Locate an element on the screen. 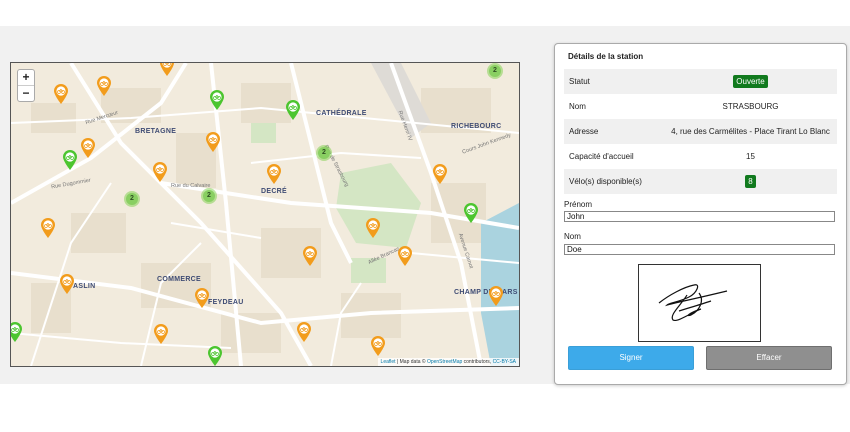  district-label: BRETAGNE is located at coordinates (156, 131).